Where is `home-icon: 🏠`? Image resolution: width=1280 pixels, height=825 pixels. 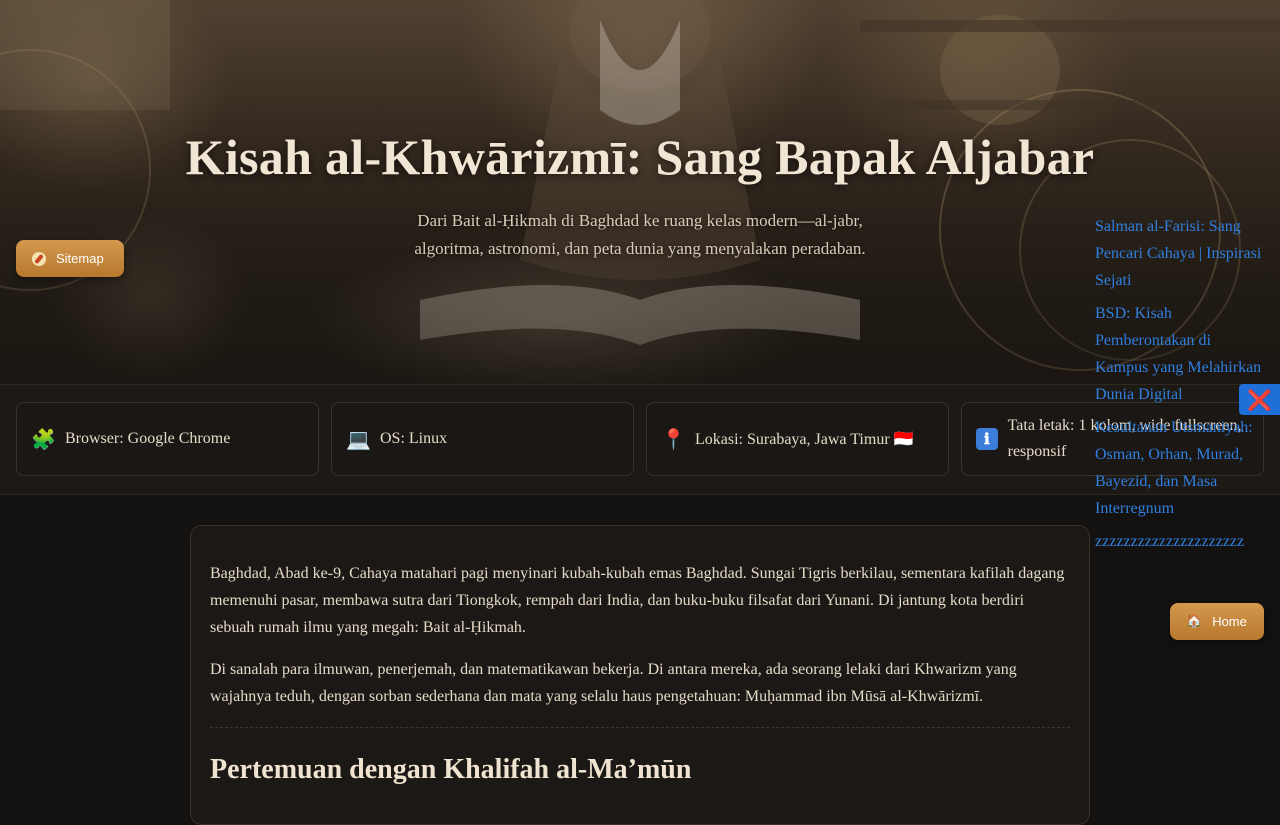 home-icon: 🏠 is located at coordinates (1194, 621).